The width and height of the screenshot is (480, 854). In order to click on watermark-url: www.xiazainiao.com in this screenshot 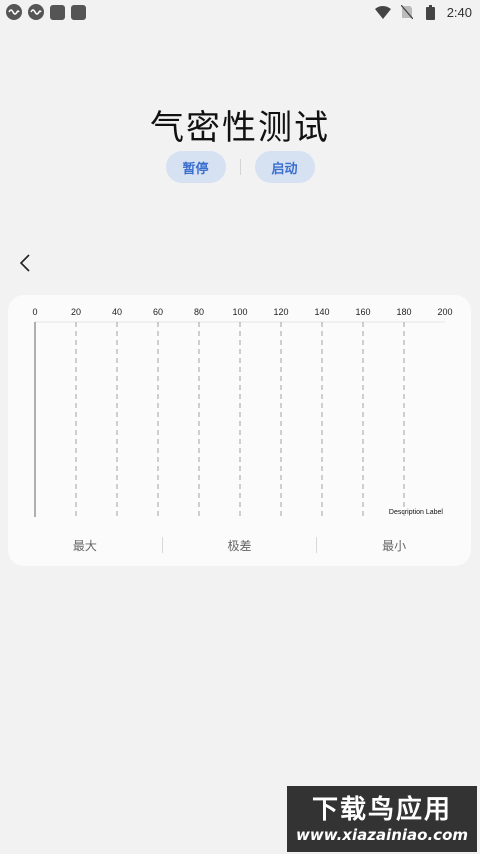, I will do `click(382, 835)`.